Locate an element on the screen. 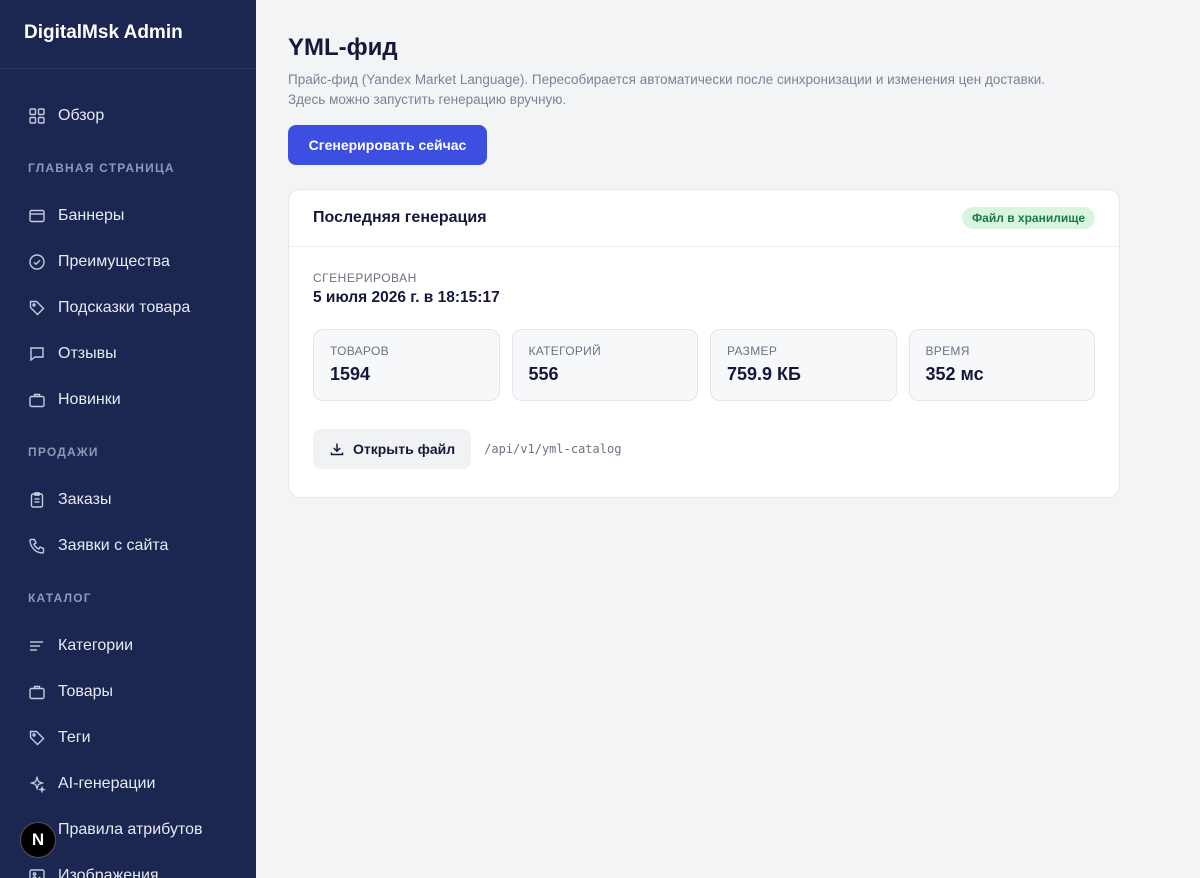 This screenshot has width=1200, height=878. stat-time: ВРЕМЯ 352 мс is located at coordinates (1001, 365).